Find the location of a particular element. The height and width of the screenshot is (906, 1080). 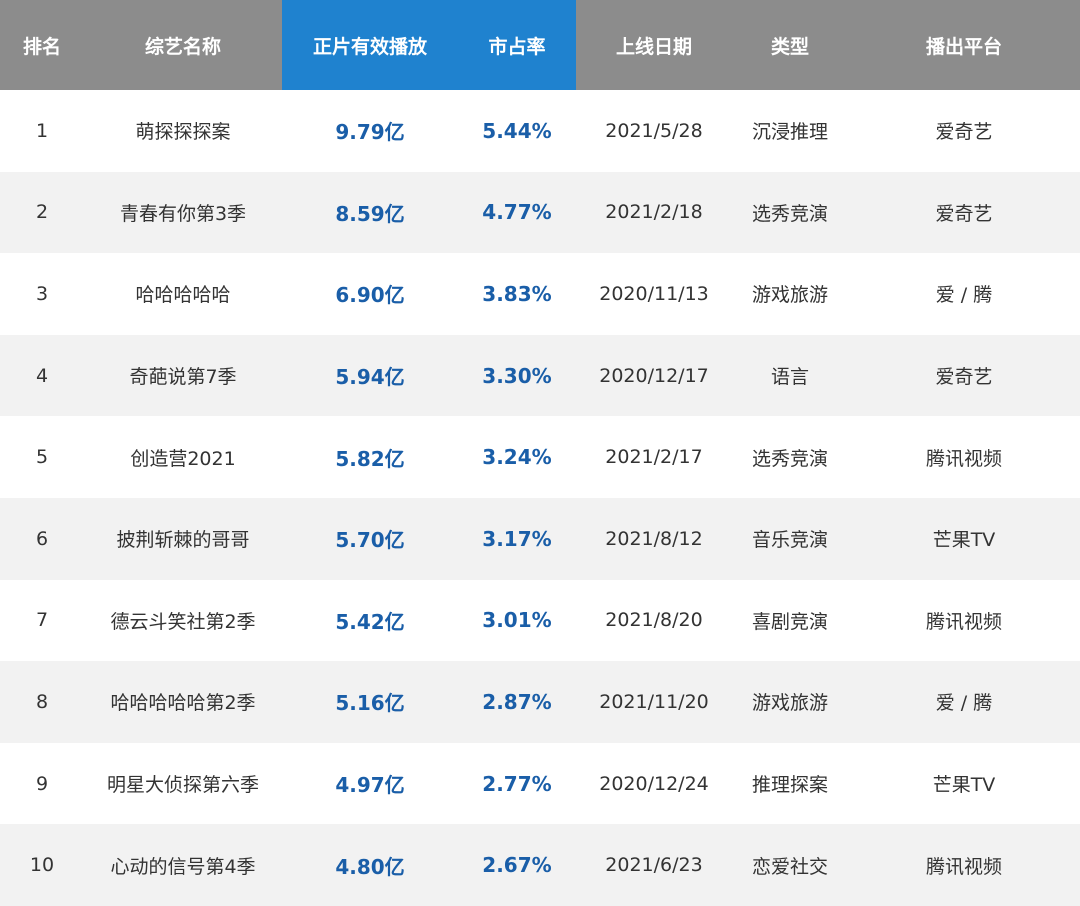

share-cell: 5.44% is located at coordinates (517, 130).